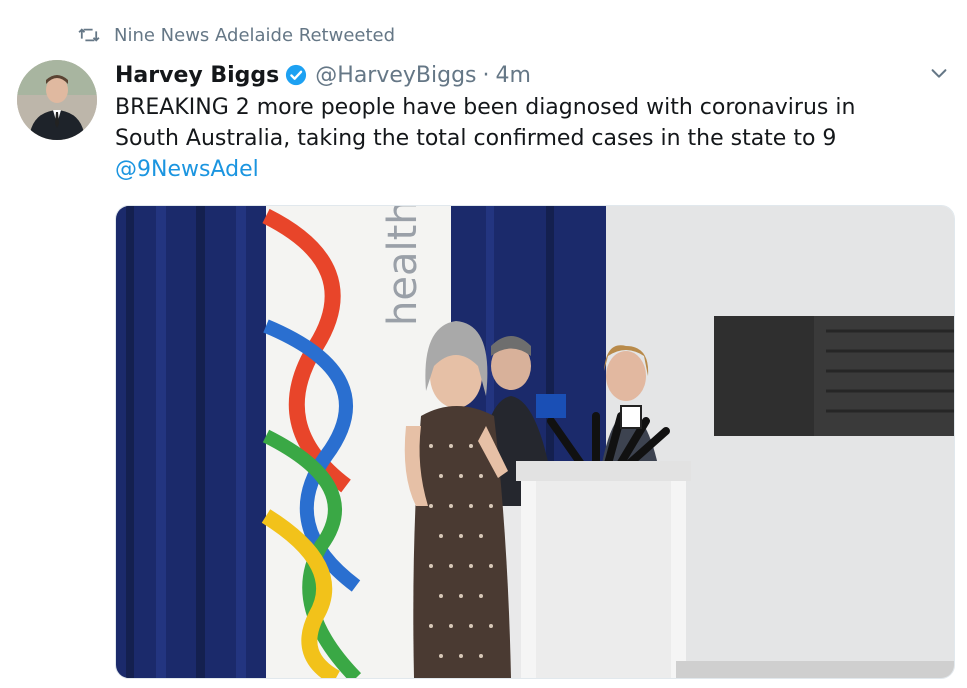 This screenshot has width=967, height=688. I want to click on tweet-timestamp: 4m, so click(513, 75).